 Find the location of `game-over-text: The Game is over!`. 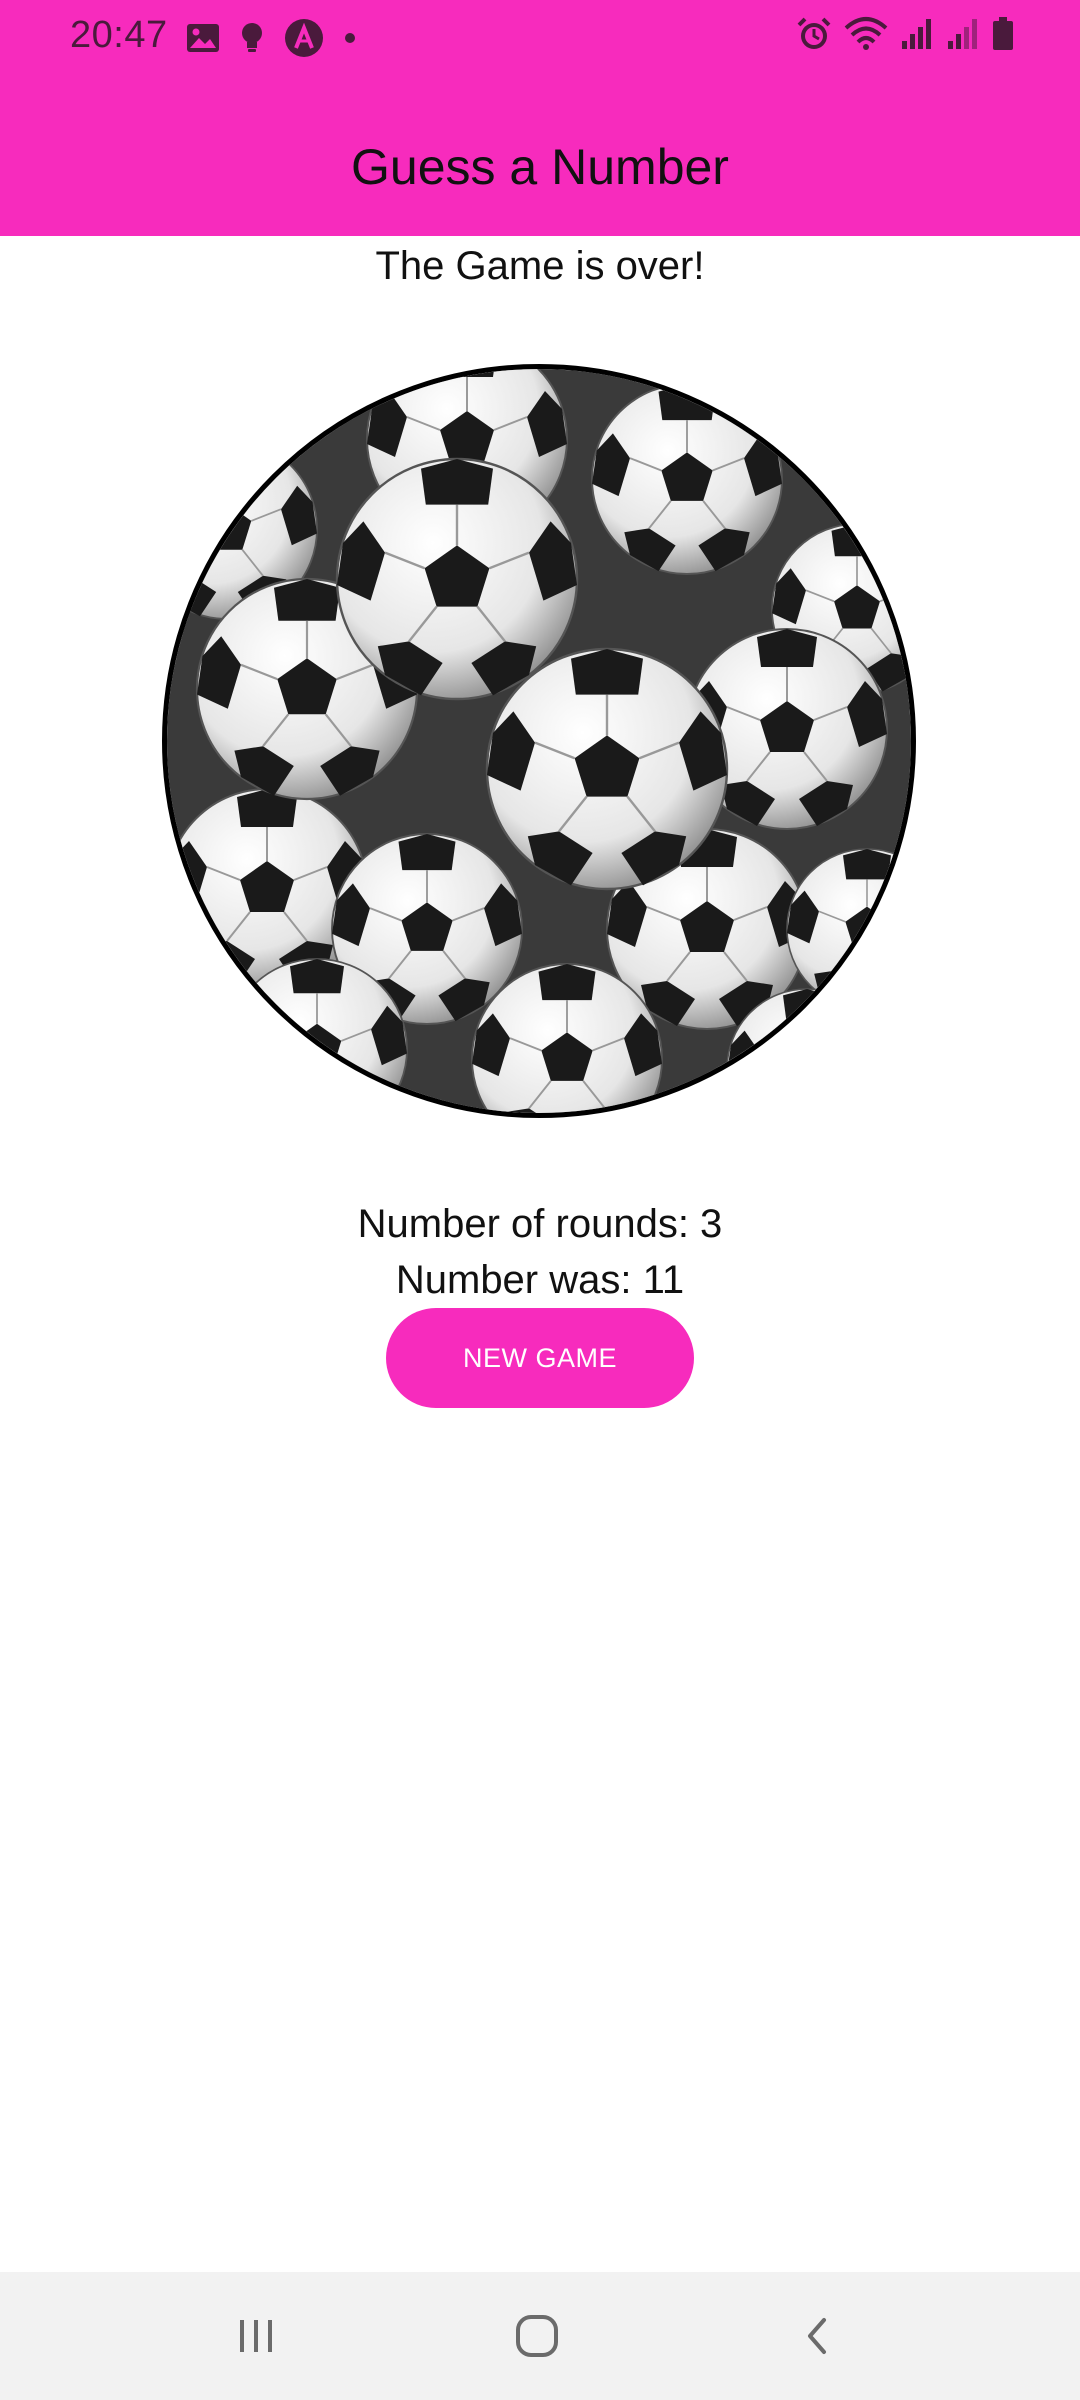

game-over-text: The Game is over! is located at coordinates (540, 266).